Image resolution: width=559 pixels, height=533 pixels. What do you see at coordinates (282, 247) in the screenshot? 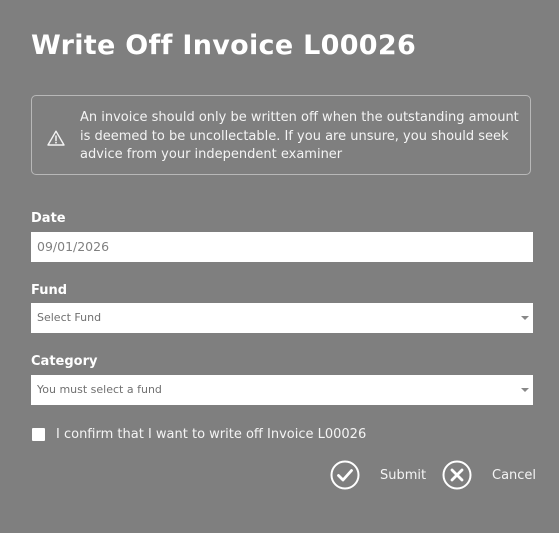
I see `date-input: 09/01/2026` at bounding box center [282, 247].